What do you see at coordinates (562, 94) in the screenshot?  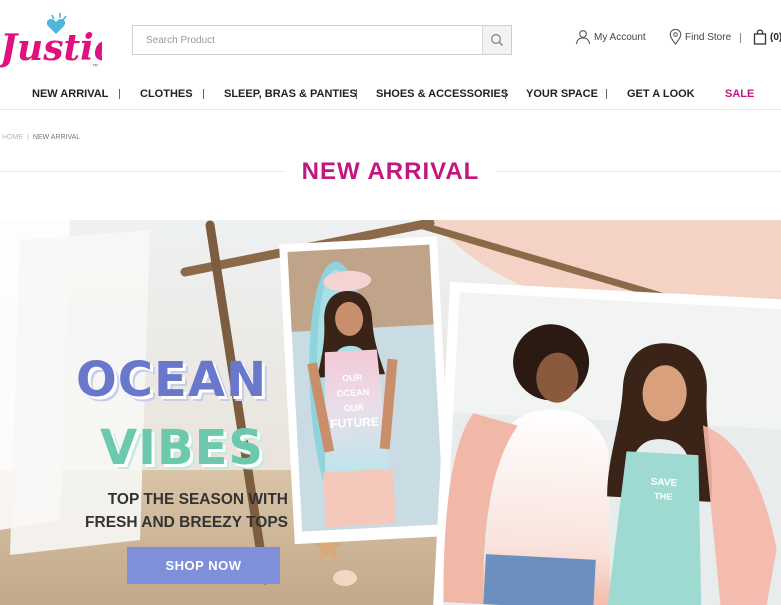 I see `nav-your-space: YOUR SPACE` at bounding box center [562, 94].